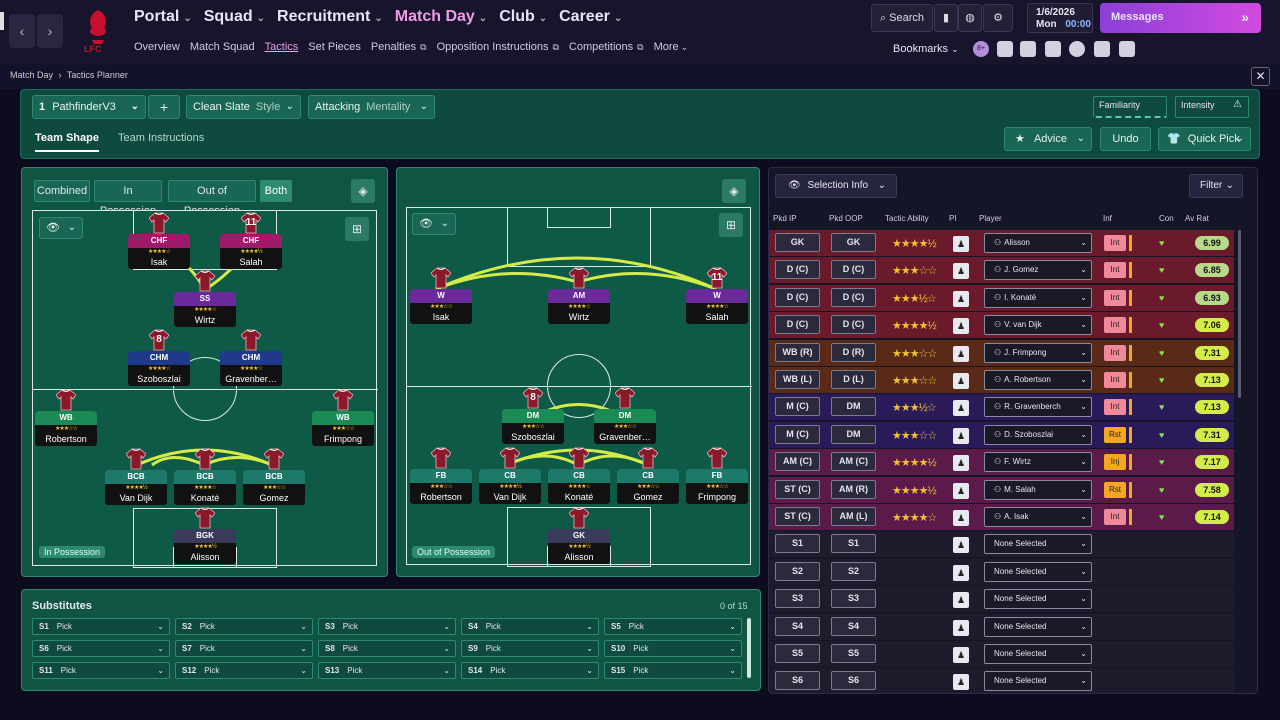 This screenshot has width=1280, height=720. Describe the element at coordinates (853, 516) in the screenshot. I see `picked-oop-position: AM (L)` at that location.